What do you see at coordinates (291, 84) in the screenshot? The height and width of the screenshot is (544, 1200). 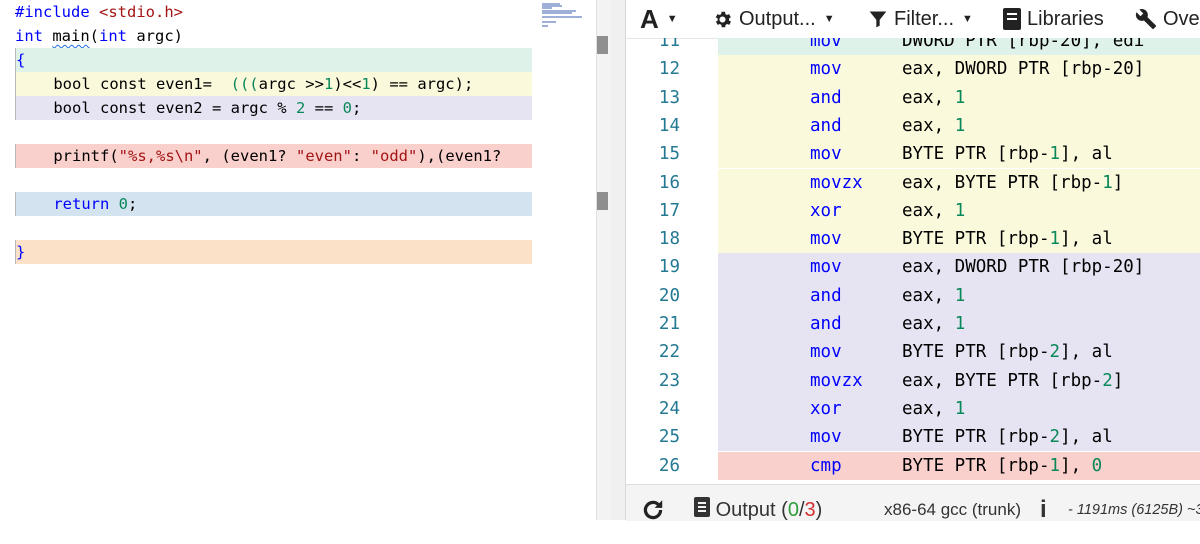 I see `code-token: argc >>` at bounding box center [291, 84].